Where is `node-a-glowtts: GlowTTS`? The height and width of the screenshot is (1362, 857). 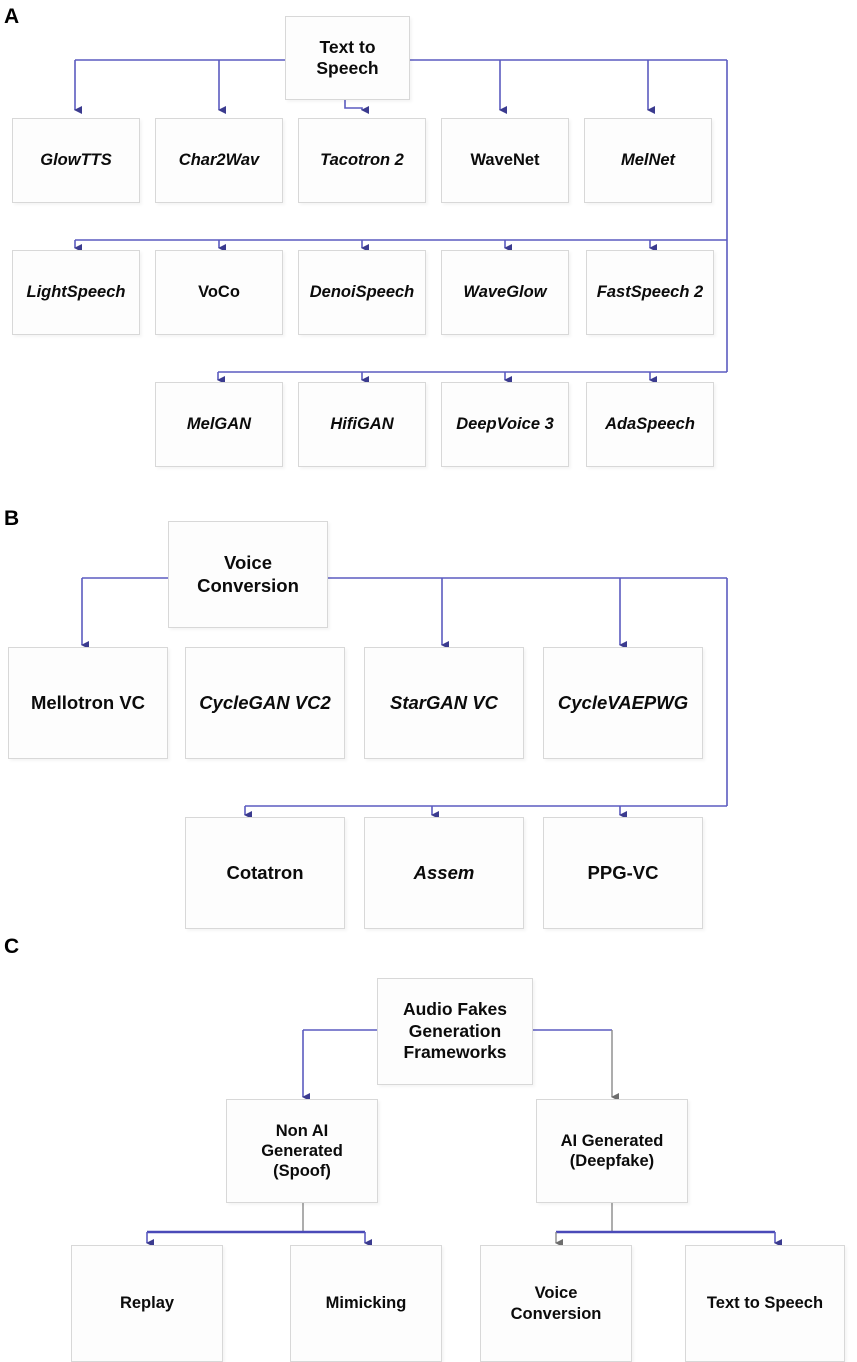 node-a-glowtts: GlowTTS is located at coordinates (76, 160).